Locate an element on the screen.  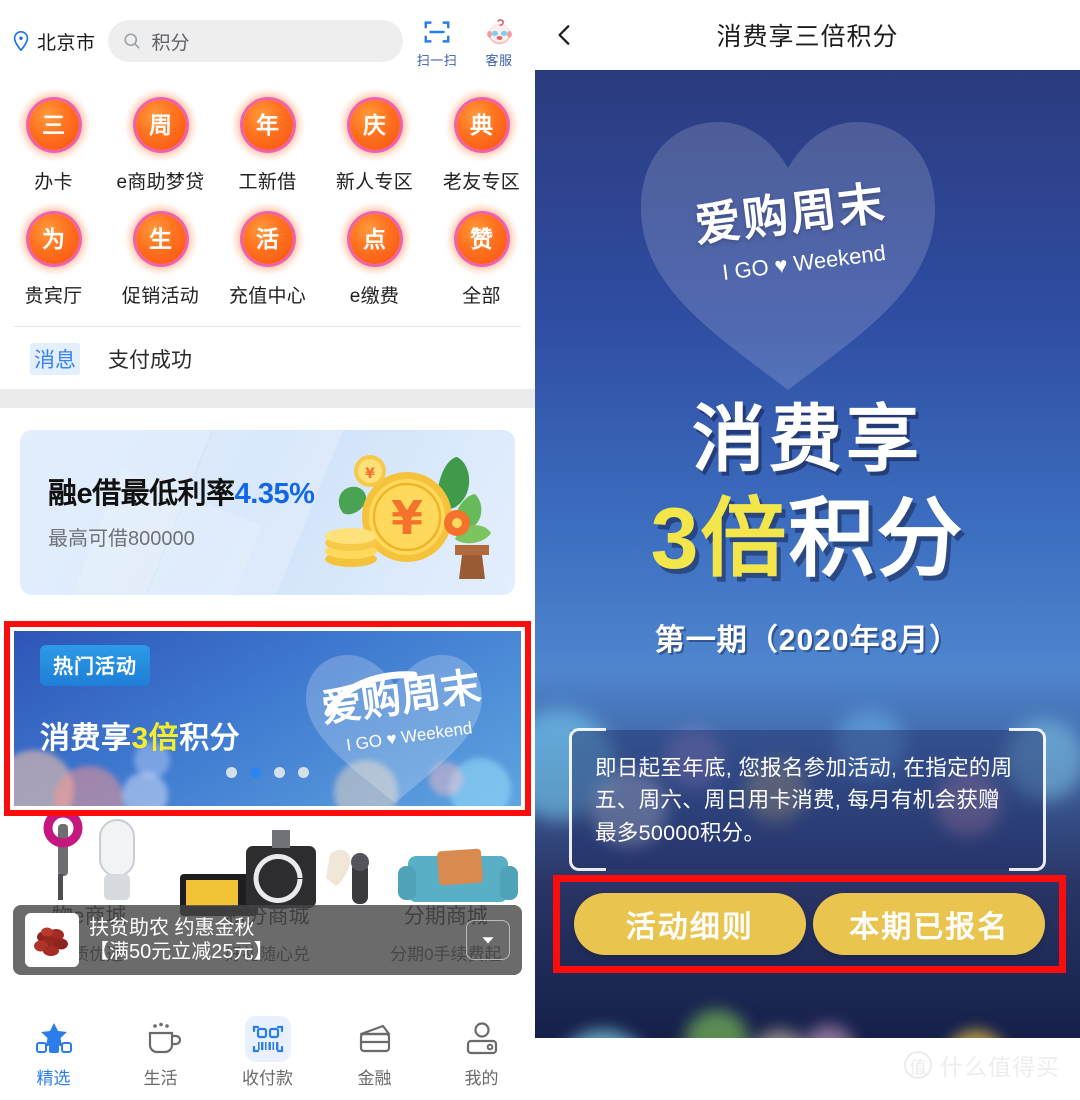
promo-heart-logo: 爱购周末 I GO ♥ Weekend is located at coordinates (395, 720).